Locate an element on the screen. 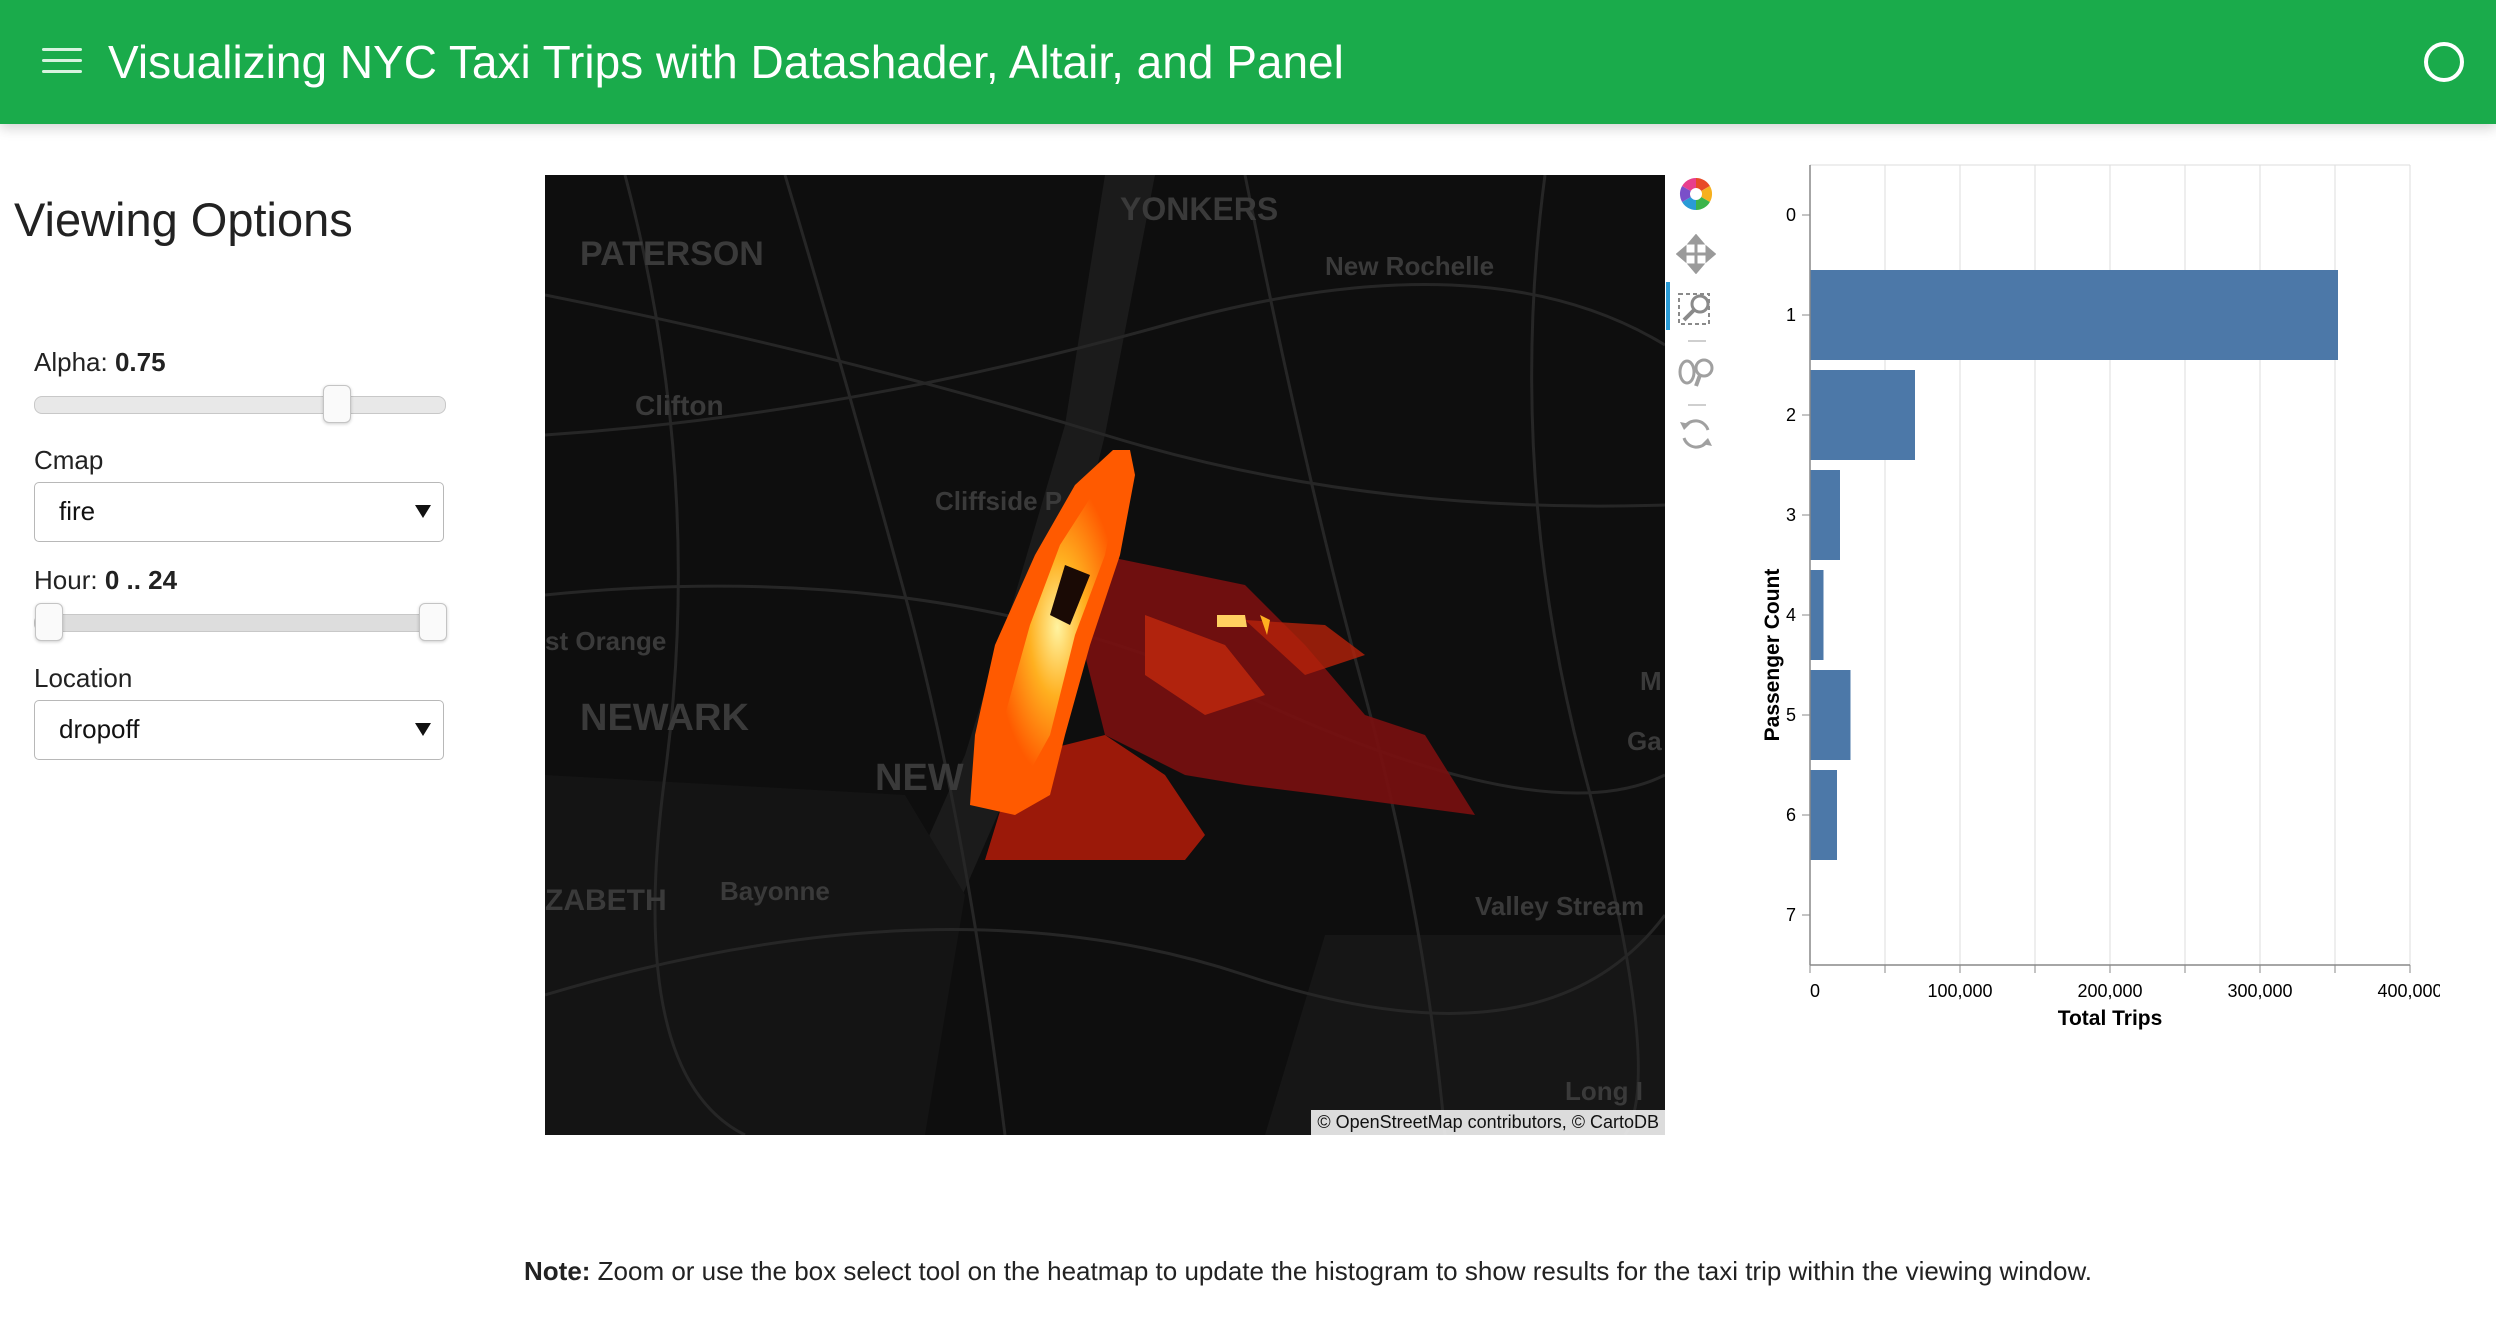 The image size is (2496, 1318). place-label: PATERSON is located at coordinates (672, 254).